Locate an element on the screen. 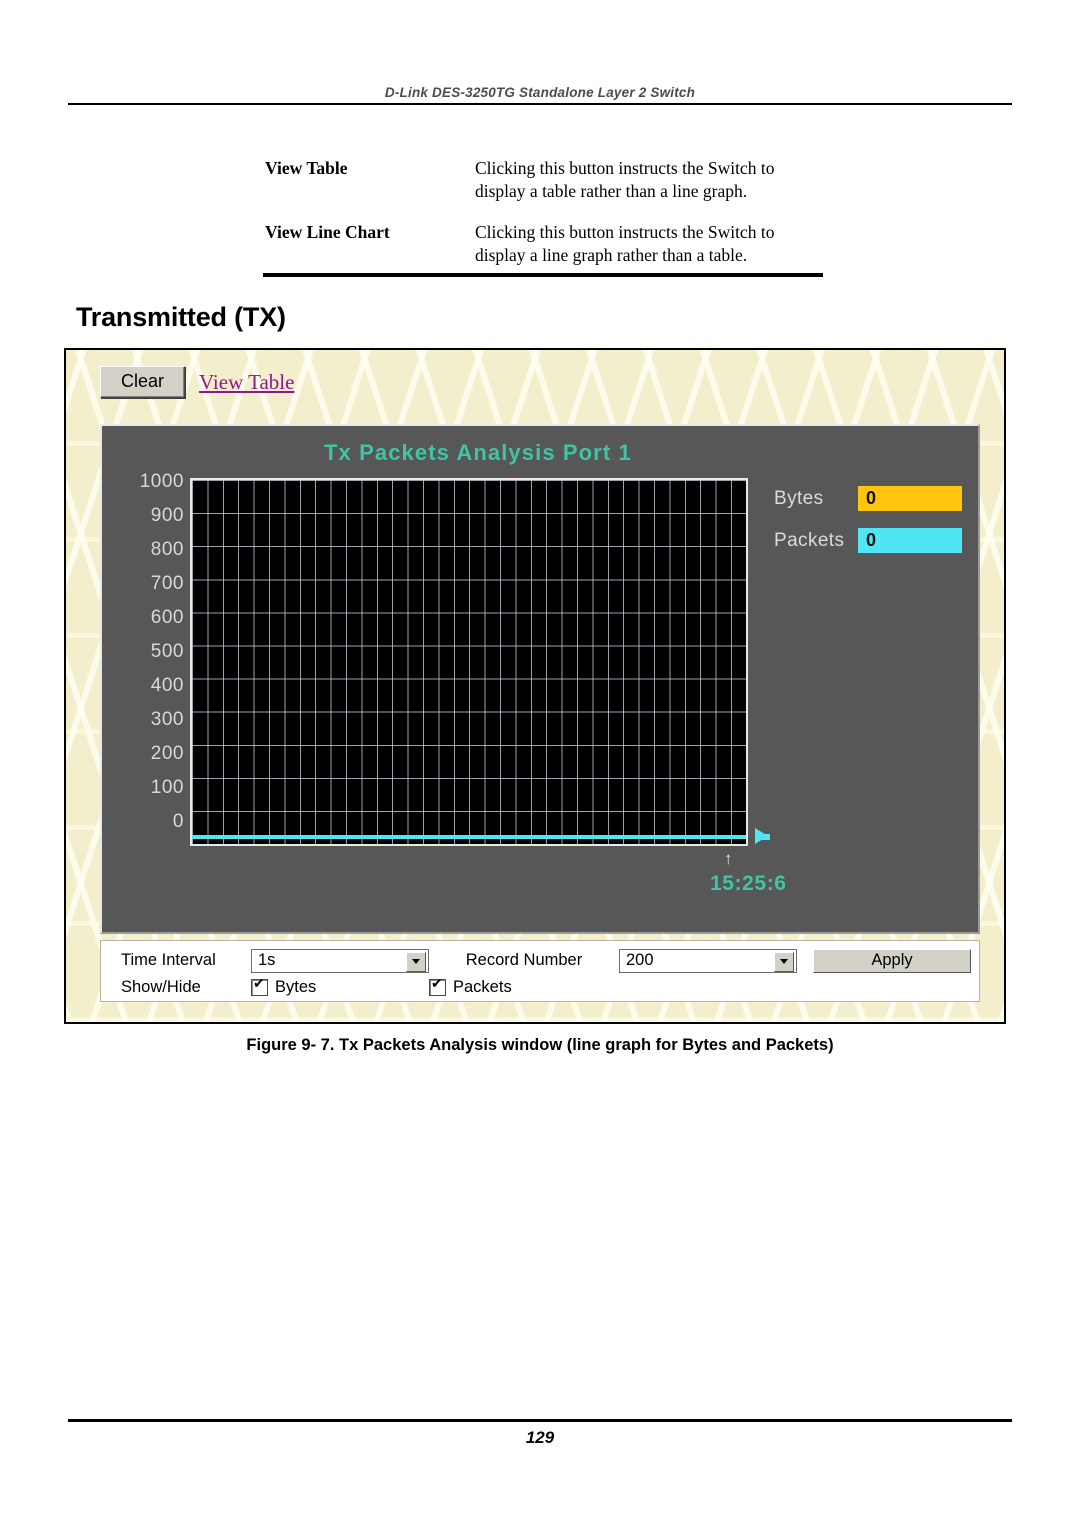  y-axis-tick: 700 is located at coordinates (167, 583).